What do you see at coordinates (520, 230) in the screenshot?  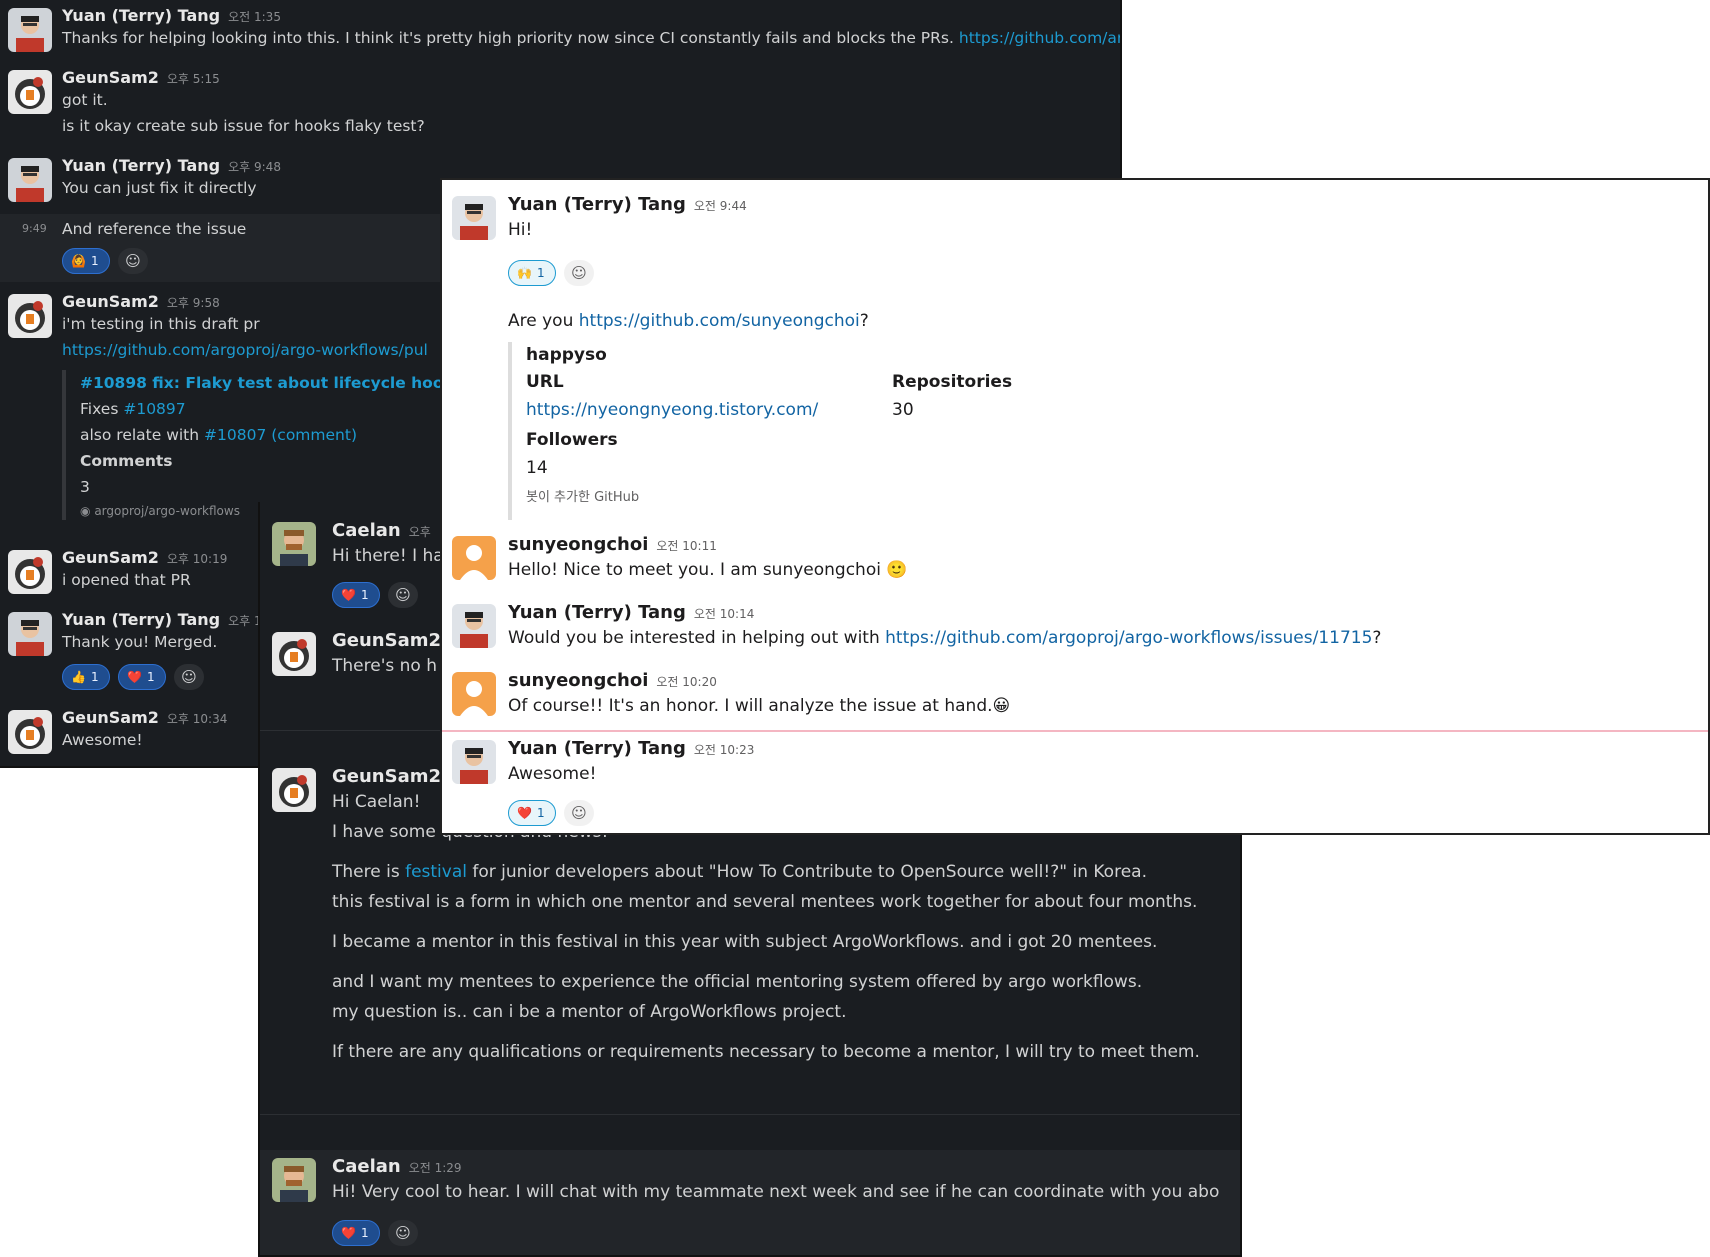 I see `message-text: Hi!` at bounding box center [520, 230].